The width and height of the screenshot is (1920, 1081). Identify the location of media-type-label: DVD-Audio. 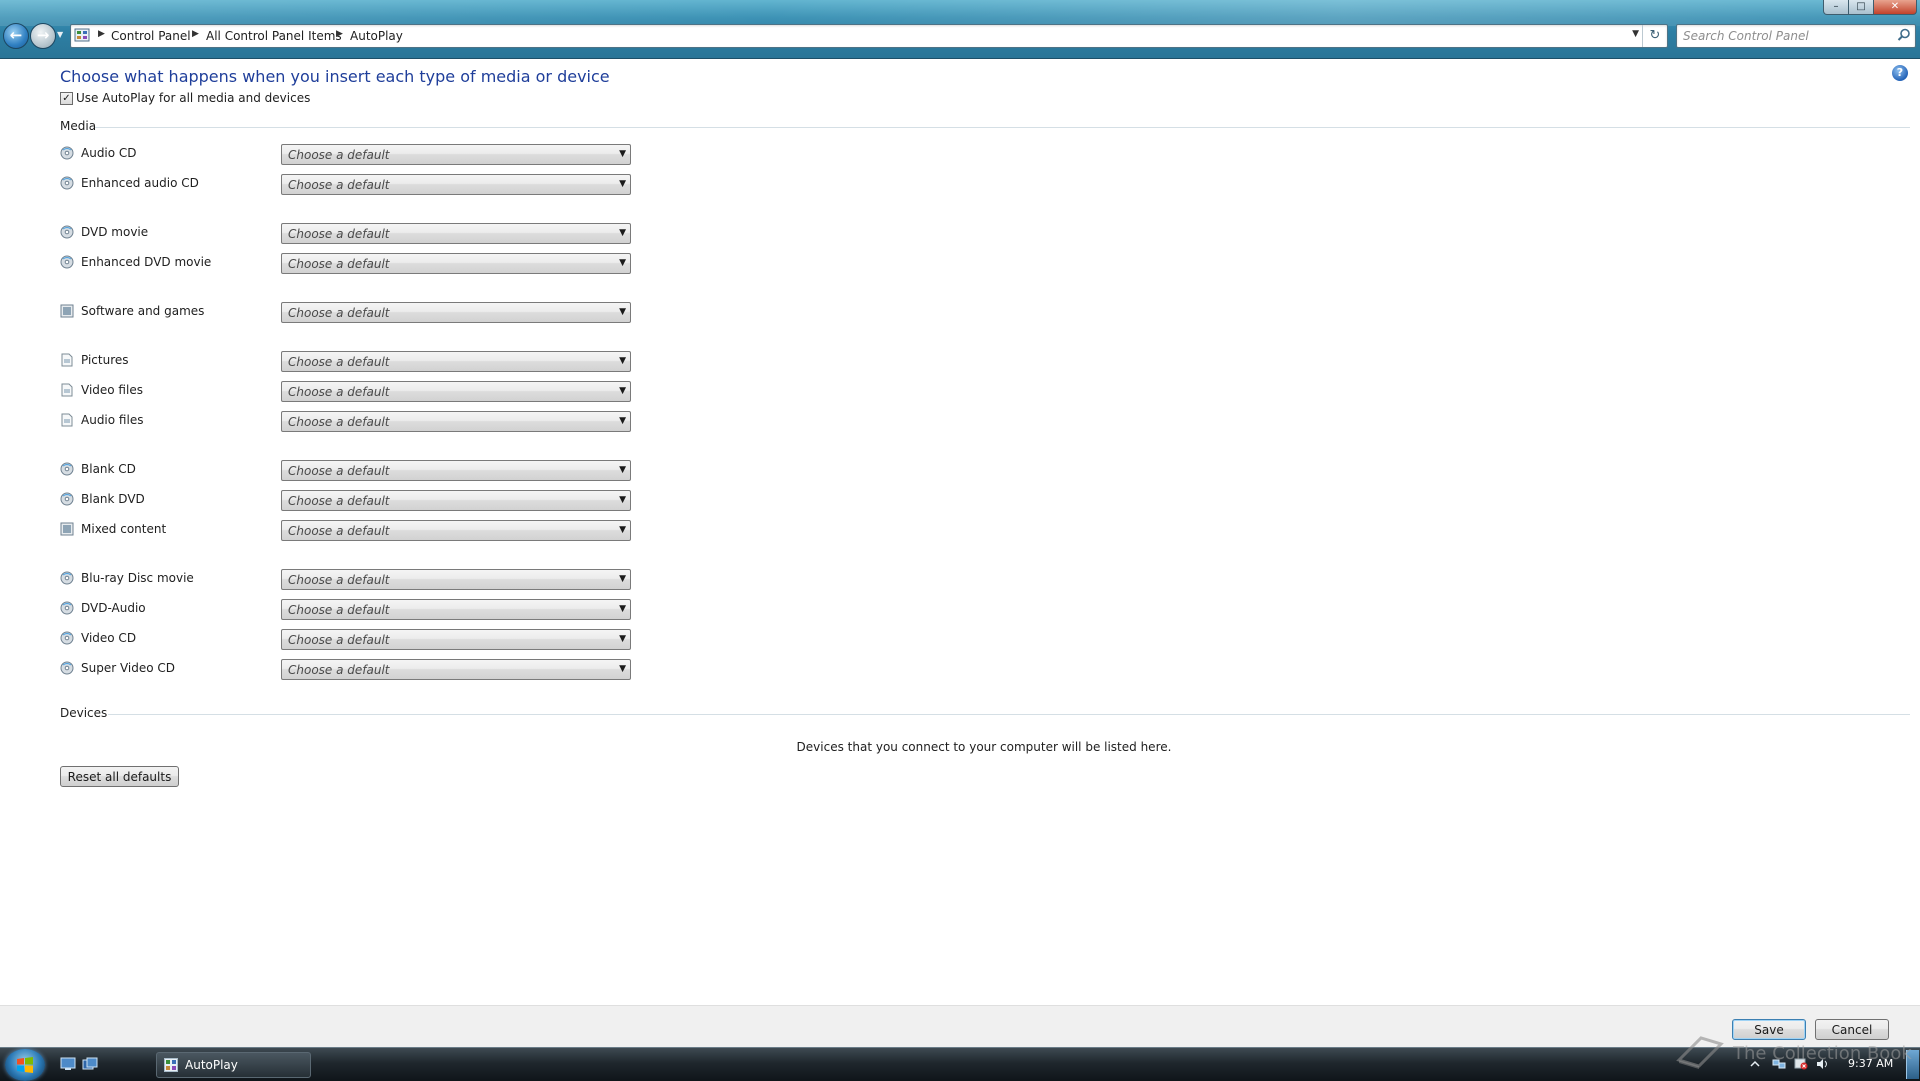
(113, 608).